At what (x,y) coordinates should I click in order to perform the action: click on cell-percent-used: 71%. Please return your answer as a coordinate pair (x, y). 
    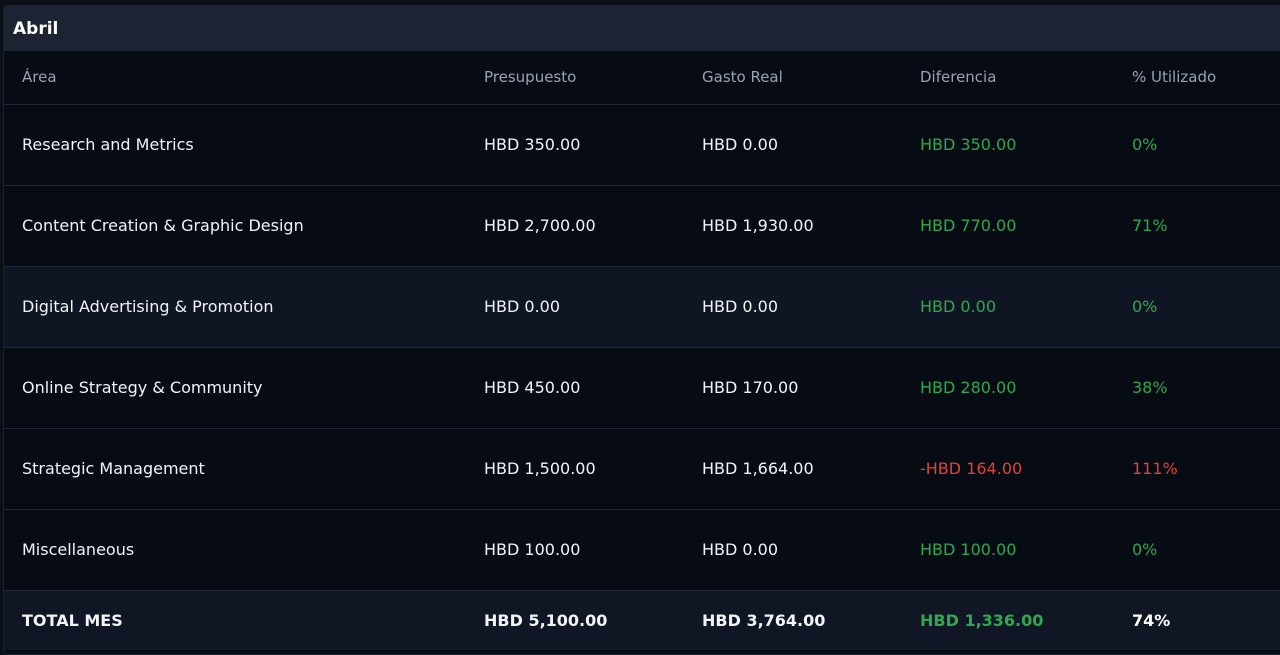
    Looking at the image, I should click on (1205, 226).